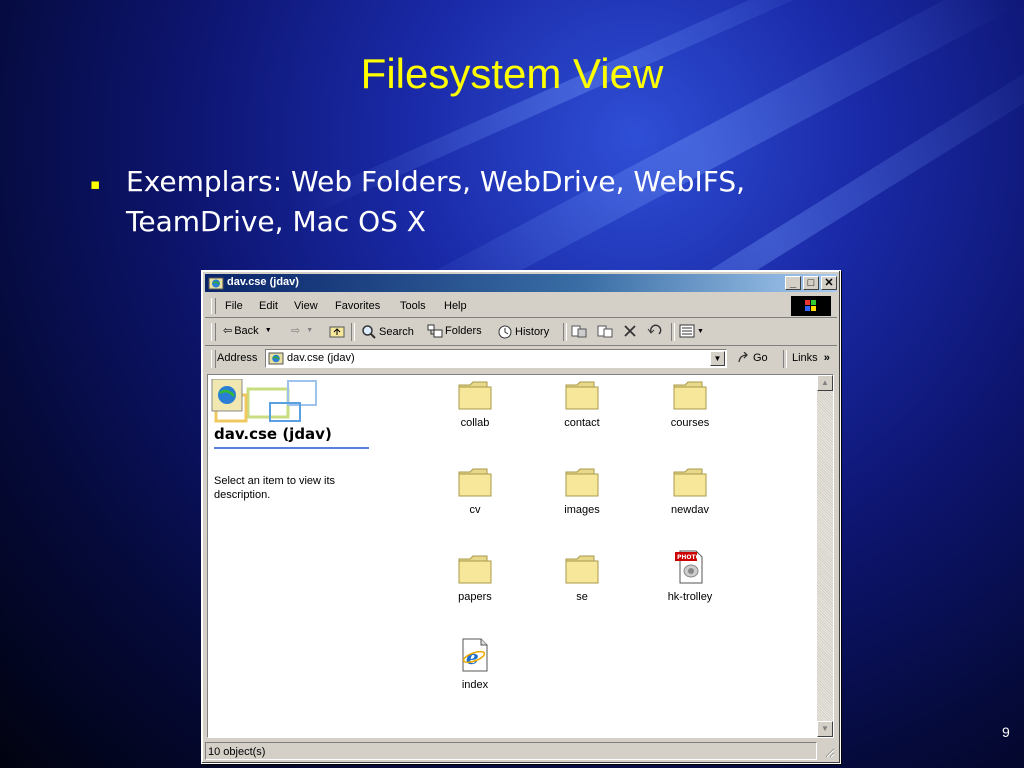 The width and height of the screenshot is (1024, 768). I want to click on up-folder-button, so click(337, 331).